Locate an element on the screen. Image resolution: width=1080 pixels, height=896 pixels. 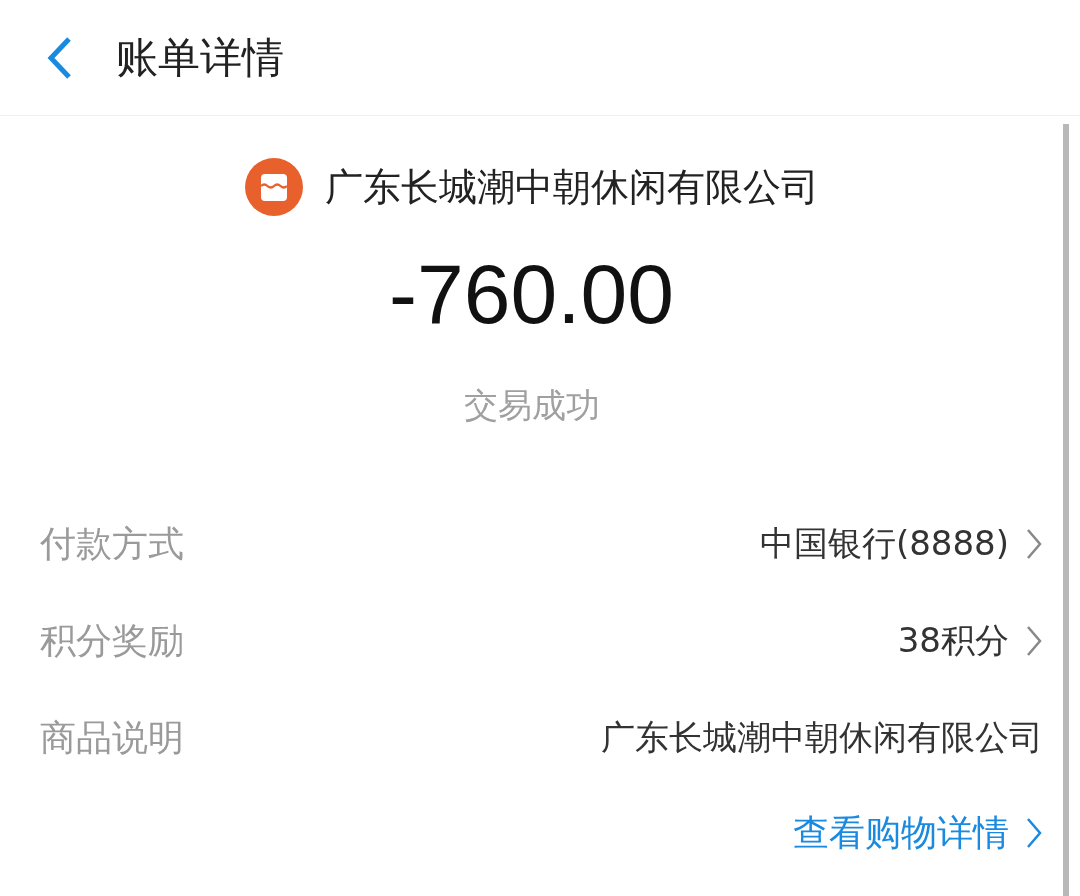
row-value: 中国银行(8888) is located at coordinates (884, 543).